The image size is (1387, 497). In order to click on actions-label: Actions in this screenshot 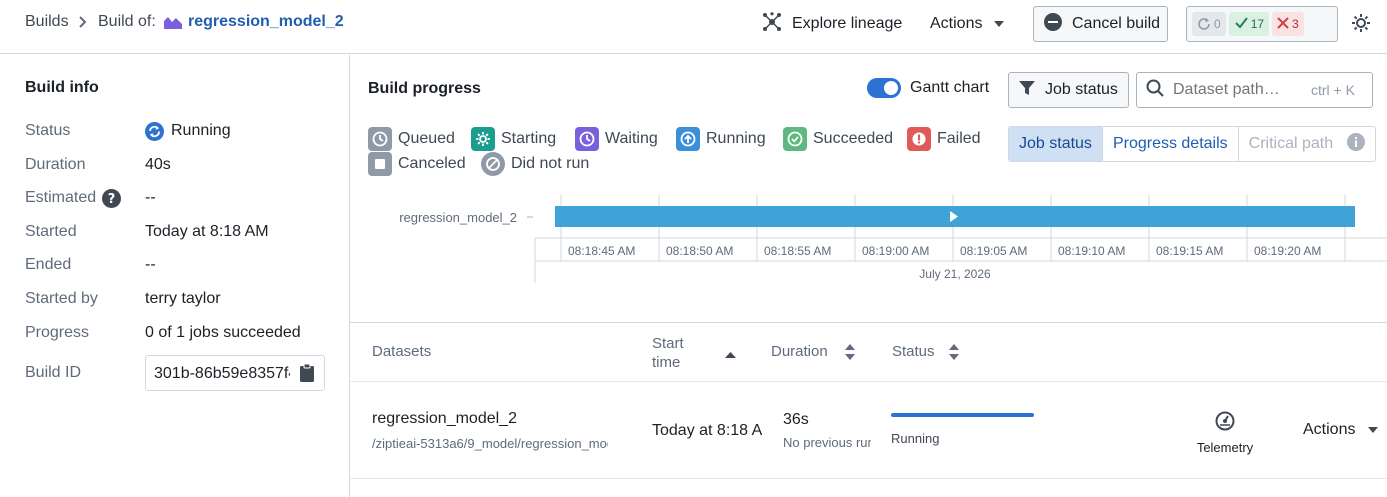, I will do `click(956, 23)`.